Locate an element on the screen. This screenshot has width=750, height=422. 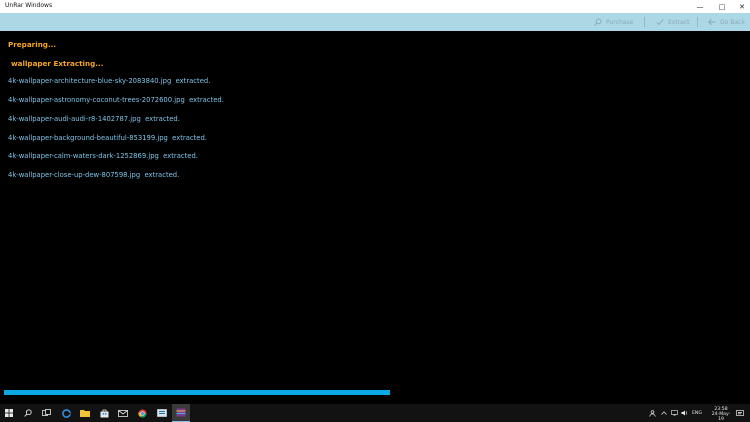
check-icon is located at coordinates (660, 22).